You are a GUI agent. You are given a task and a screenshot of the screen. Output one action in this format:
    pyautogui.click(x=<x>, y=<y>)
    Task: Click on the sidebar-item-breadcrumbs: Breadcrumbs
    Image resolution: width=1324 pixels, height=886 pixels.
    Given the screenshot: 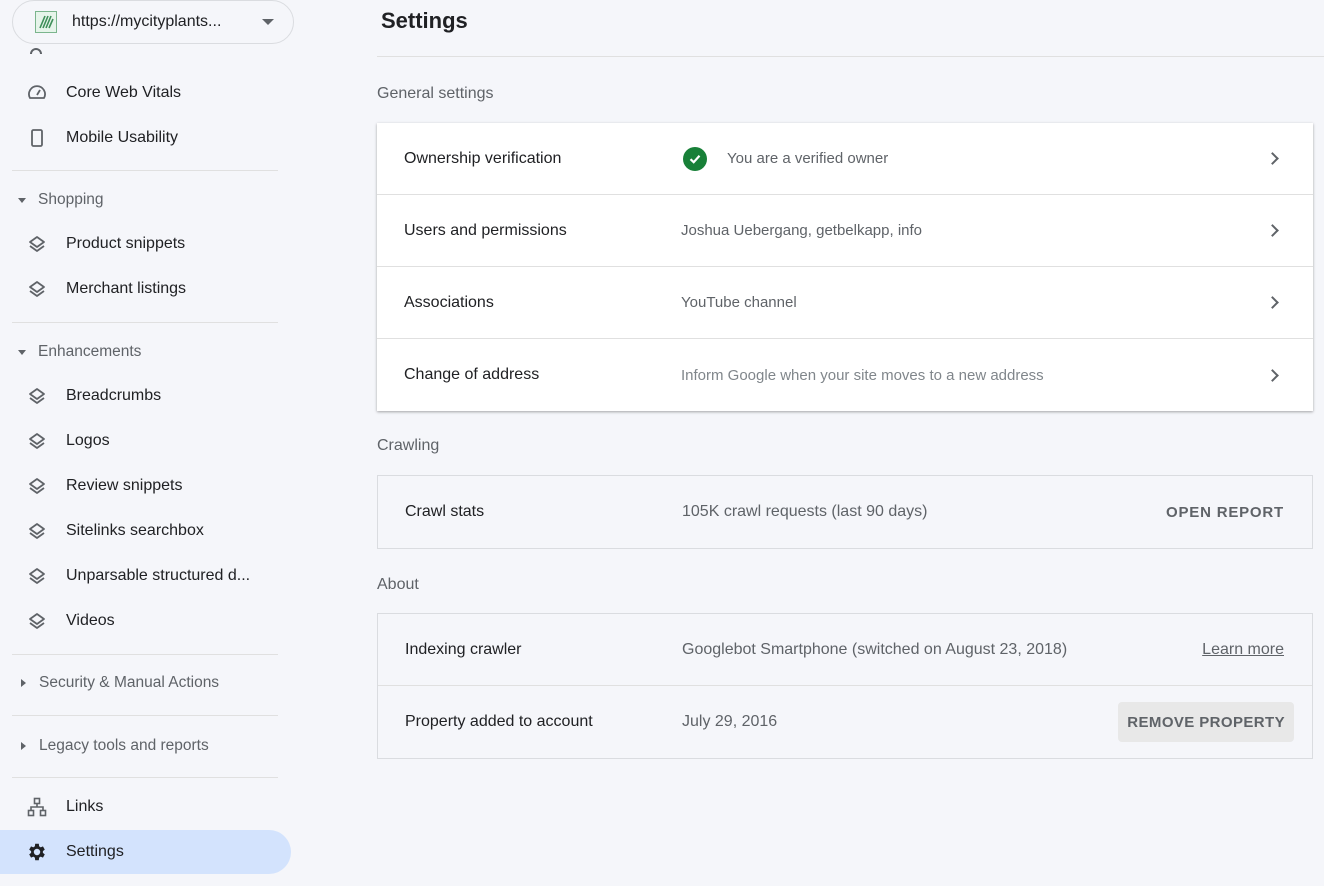 What is the action you would take?
    pyautogui.click(x=139, y=396)
    